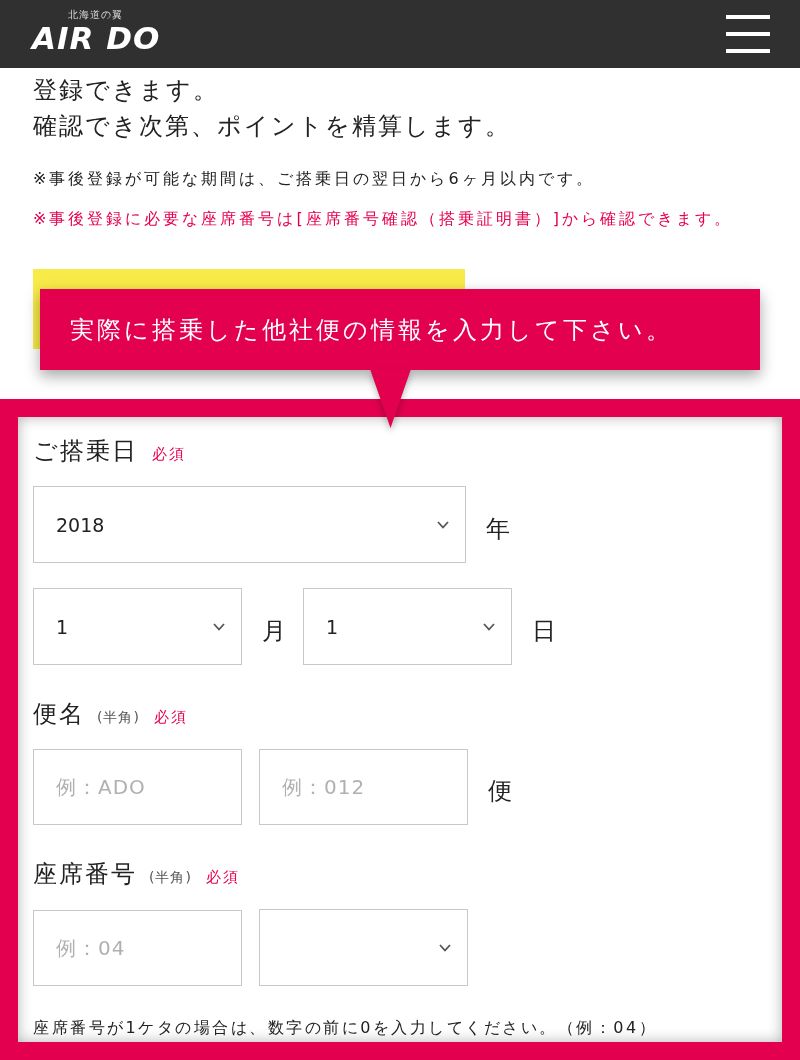 This screenshot has width=800, height=1060. Describe the element at coordinates (96, 38) in the screenshot. I see `logo-wordmark: AIR DO` at that location.